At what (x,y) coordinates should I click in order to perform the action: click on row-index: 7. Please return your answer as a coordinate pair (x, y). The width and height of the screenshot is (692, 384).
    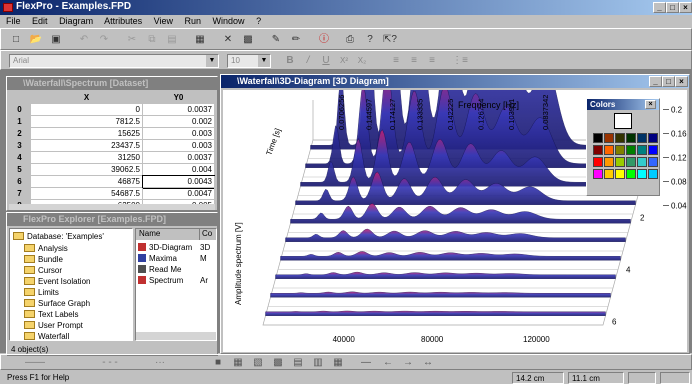
    Looking at the image, I should click on (20, 194).